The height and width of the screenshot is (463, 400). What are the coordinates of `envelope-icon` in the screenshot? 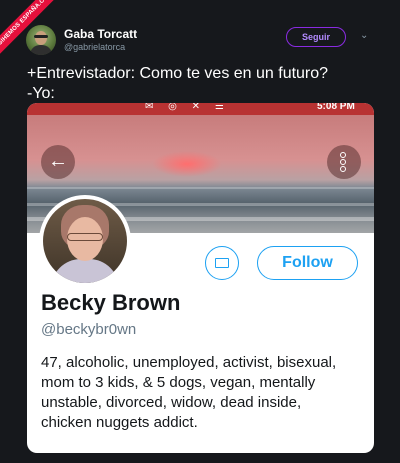 It's located at (222, 263).